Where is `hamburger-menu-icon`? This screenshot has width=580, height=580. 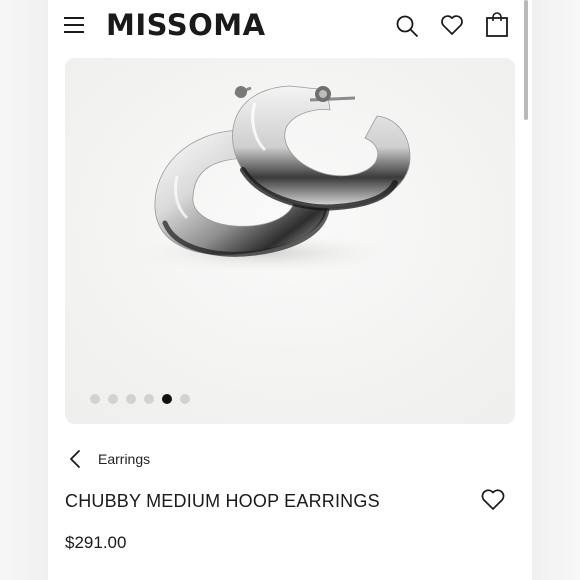 hamburger-menu-icon is located at coordinates (74, 25).